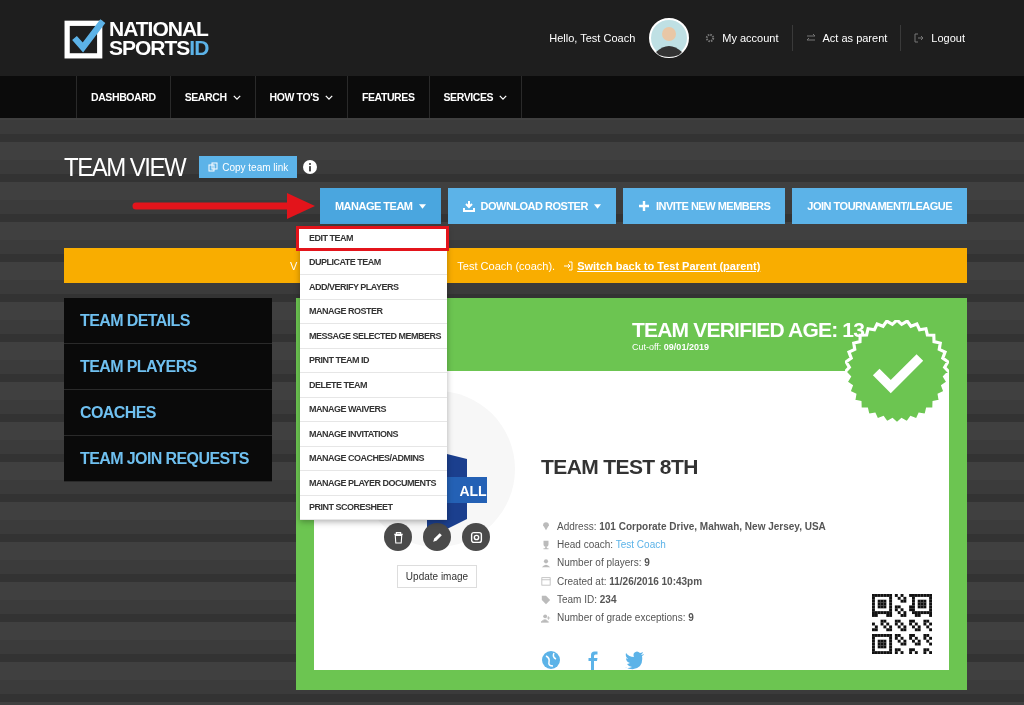 The image size is (1024, 705). I want to click on header-link: Logout, so click(939, 38).